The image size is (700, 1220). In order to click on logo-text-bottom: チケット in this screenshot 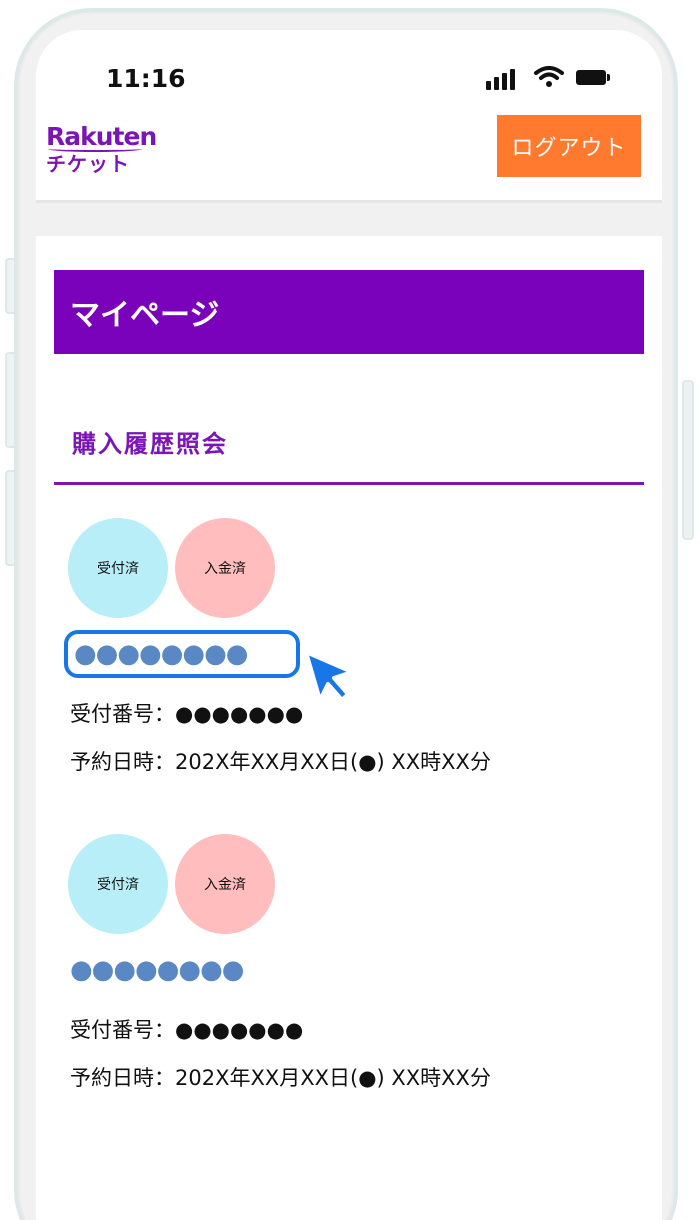, I will do `click(88, 164)`.